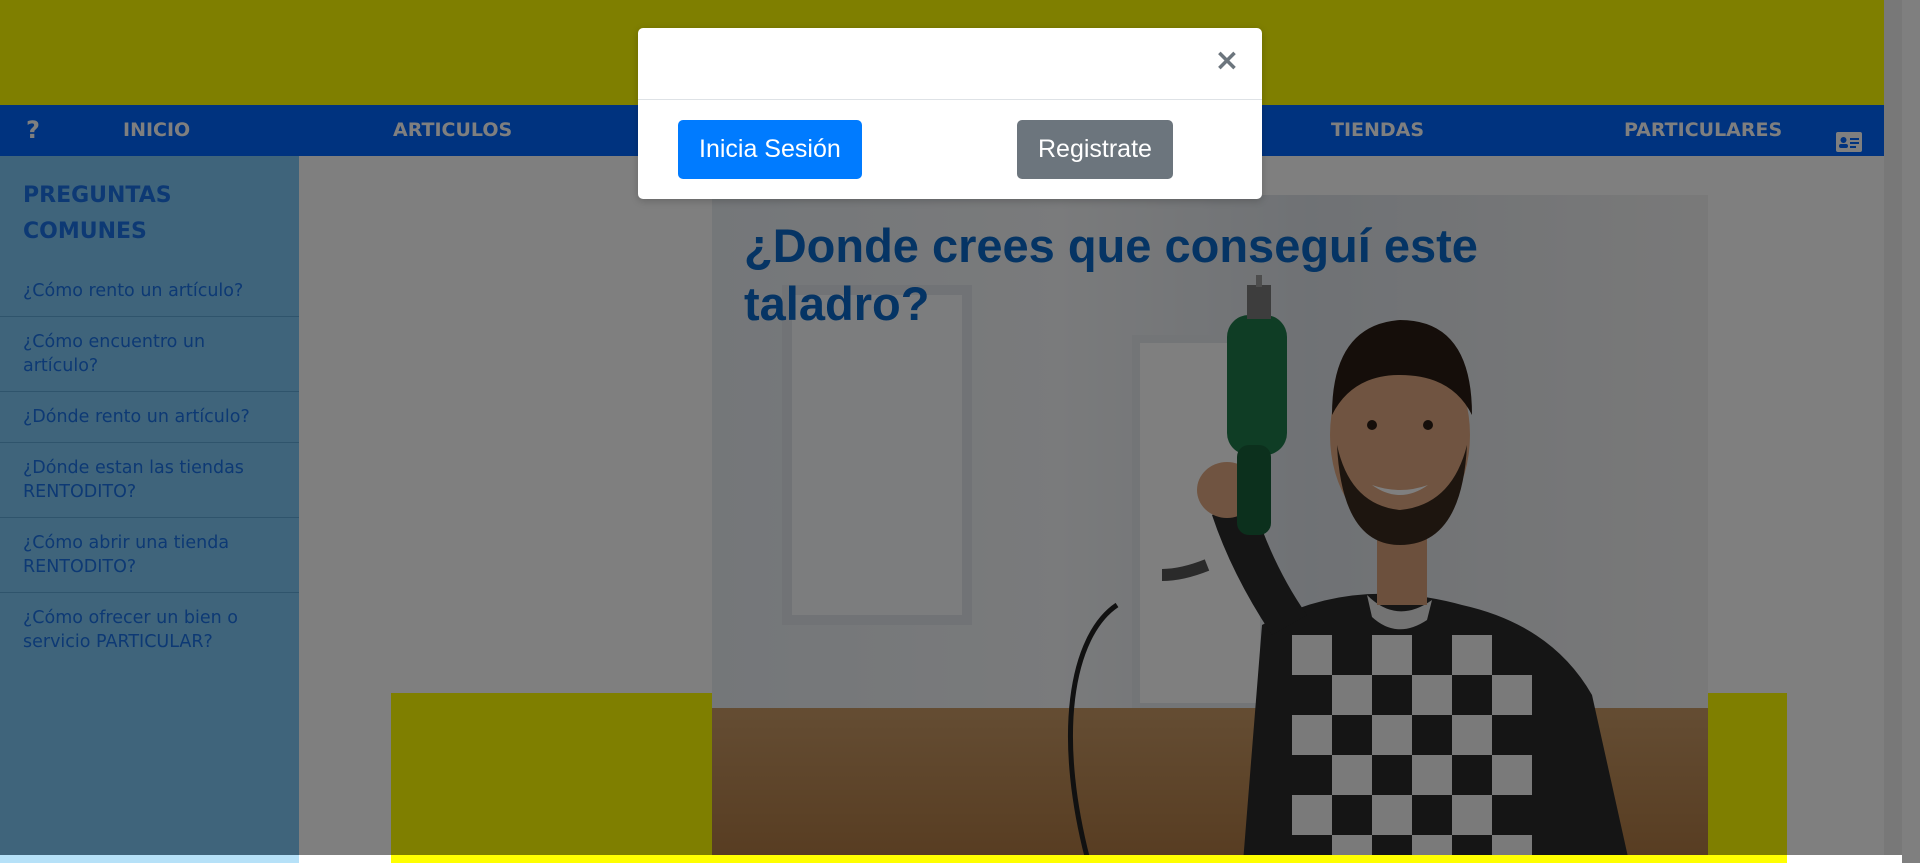 The image size is (1920, 863). What do you see at coordinates (1095, 149) in the screenshot?
I see `register-button: Registrate` at bounding box center [1095, 149].